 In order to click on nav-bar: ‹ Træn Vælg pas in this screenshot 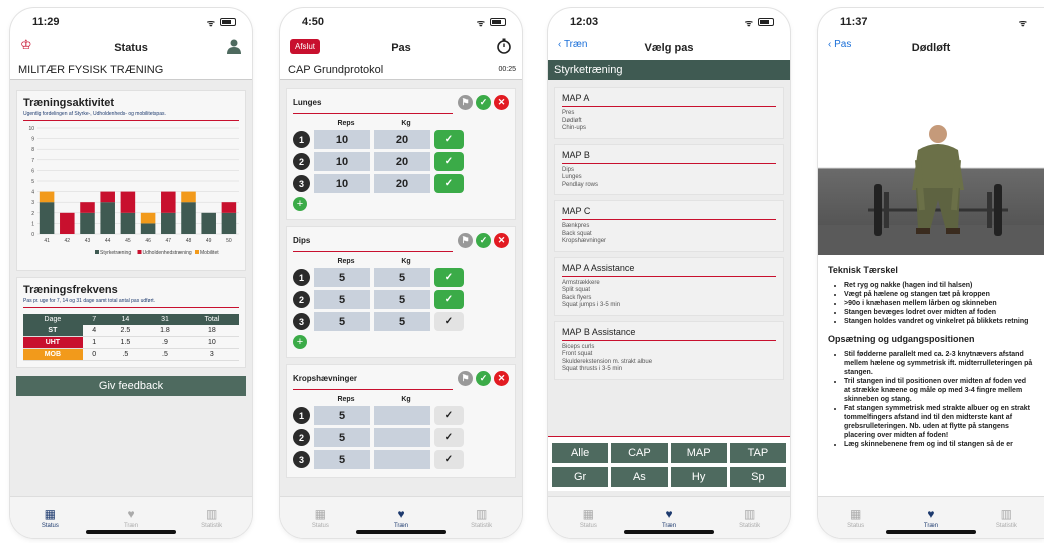, I will do `click(669, 48)`.